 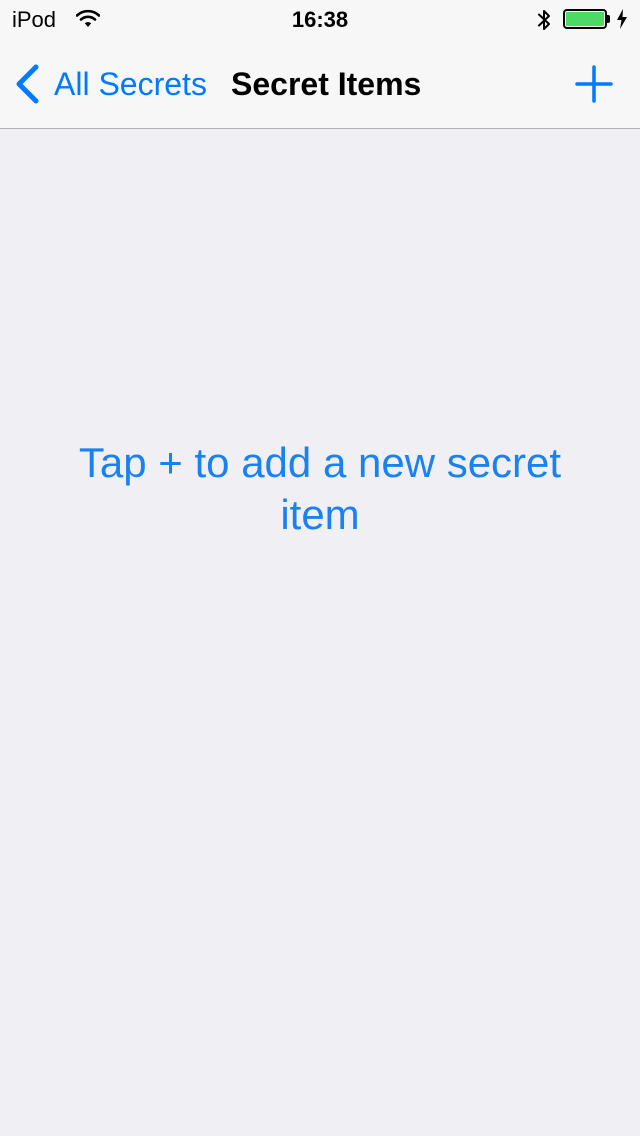 I want to click on page-title: Secret Items, so click(x=326, y=84).